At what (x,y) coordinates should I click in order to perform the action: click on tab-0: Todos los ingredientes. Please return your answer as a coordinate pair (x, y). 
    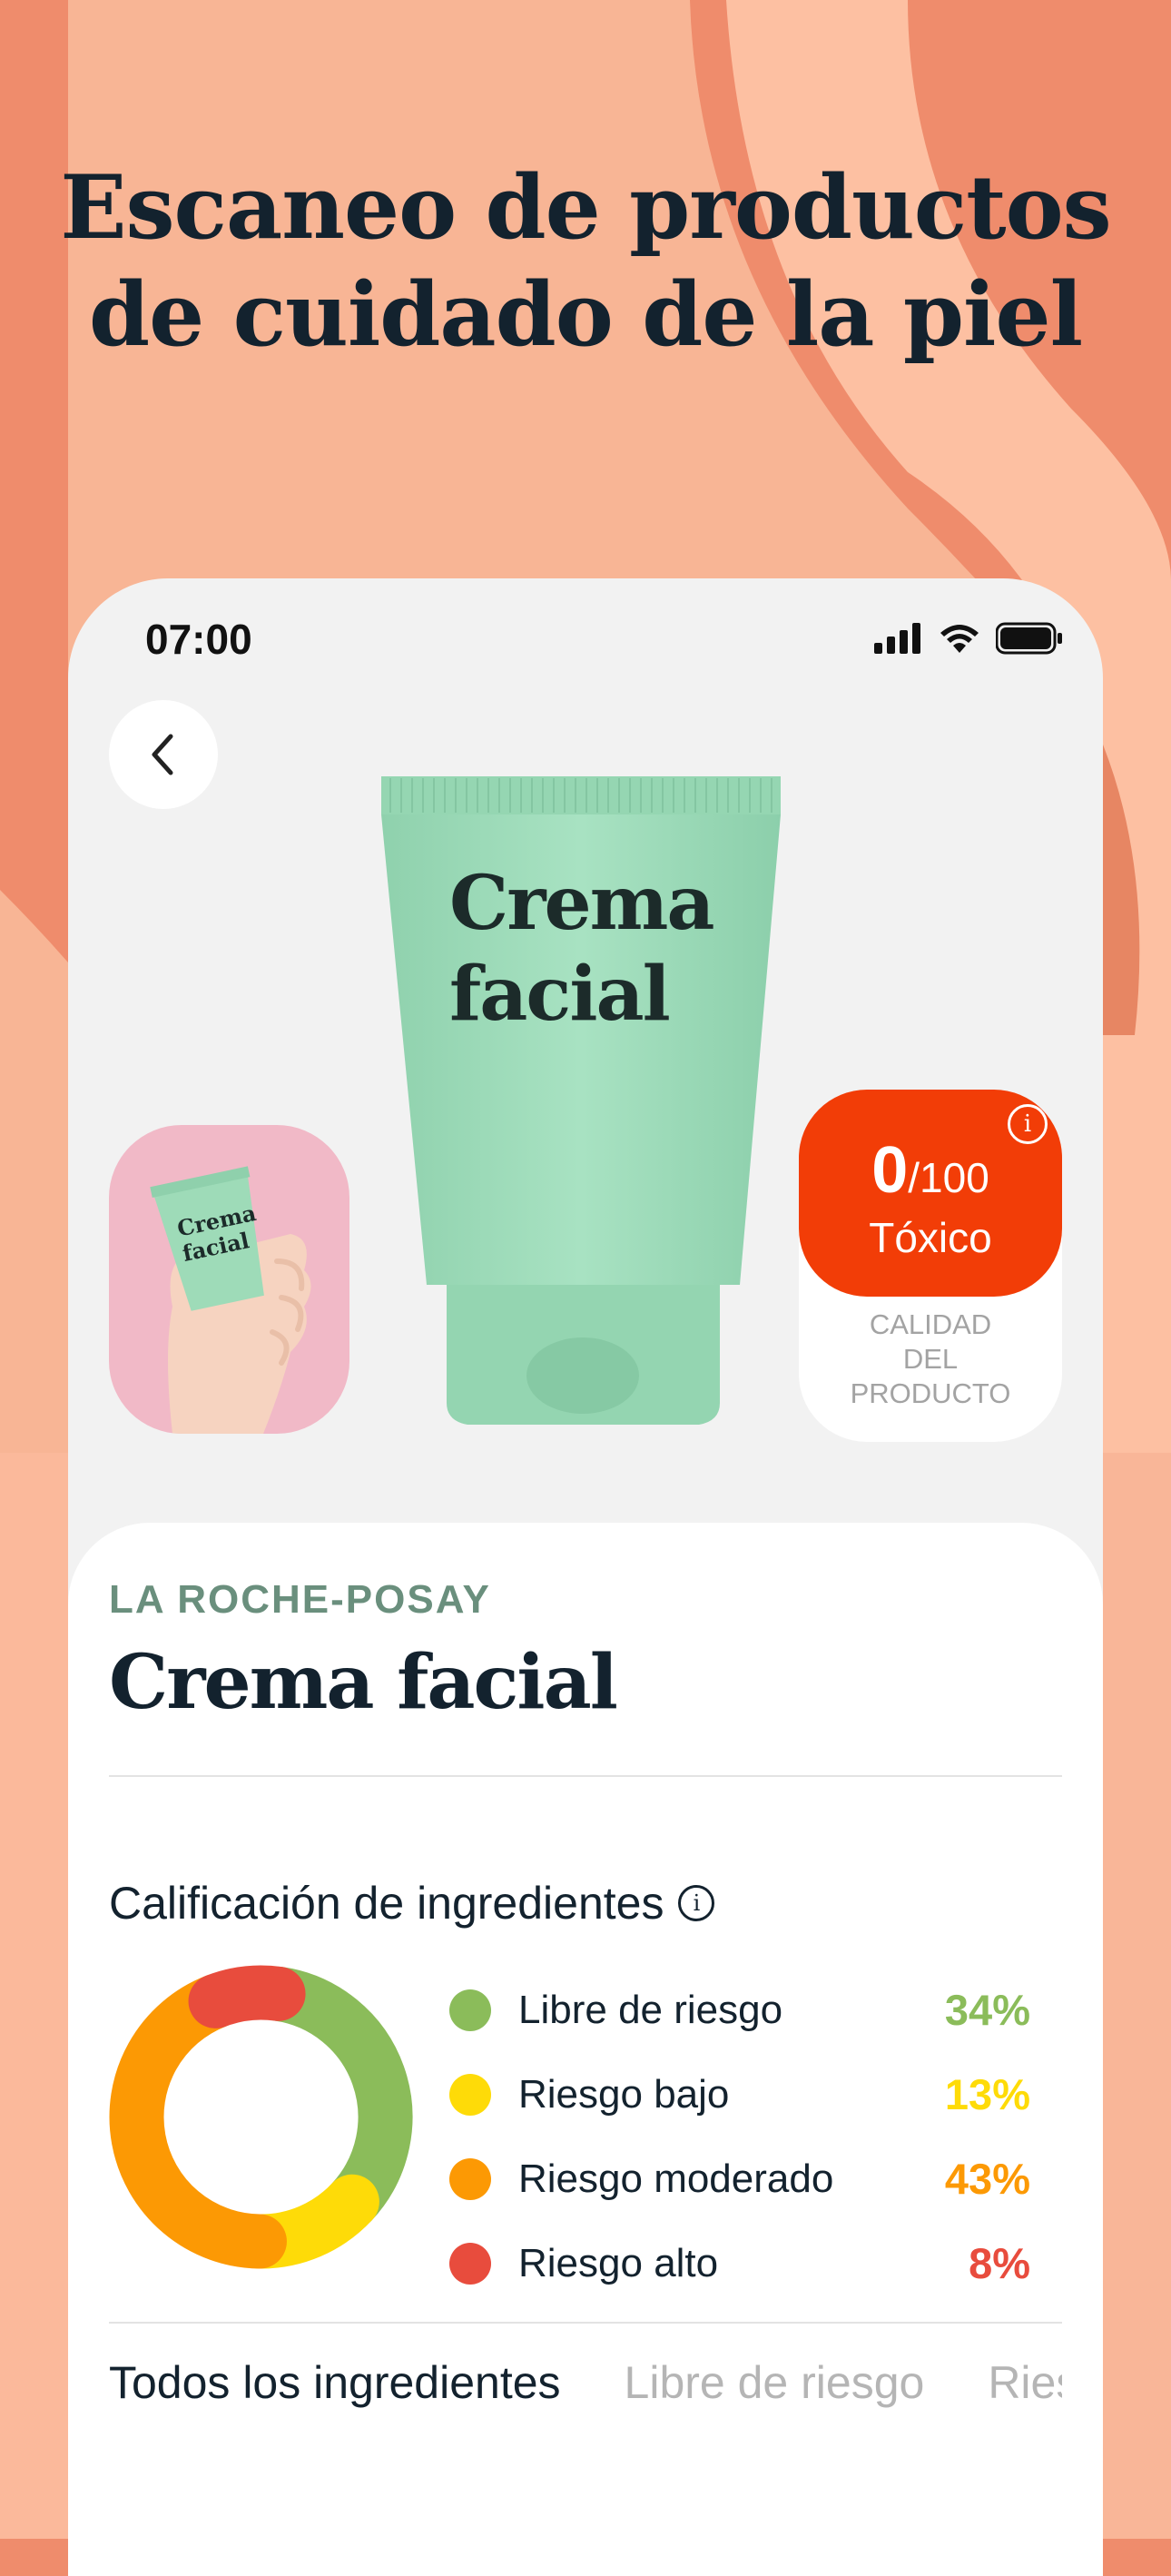
    Looking at the image, I should click on (335, 2382).